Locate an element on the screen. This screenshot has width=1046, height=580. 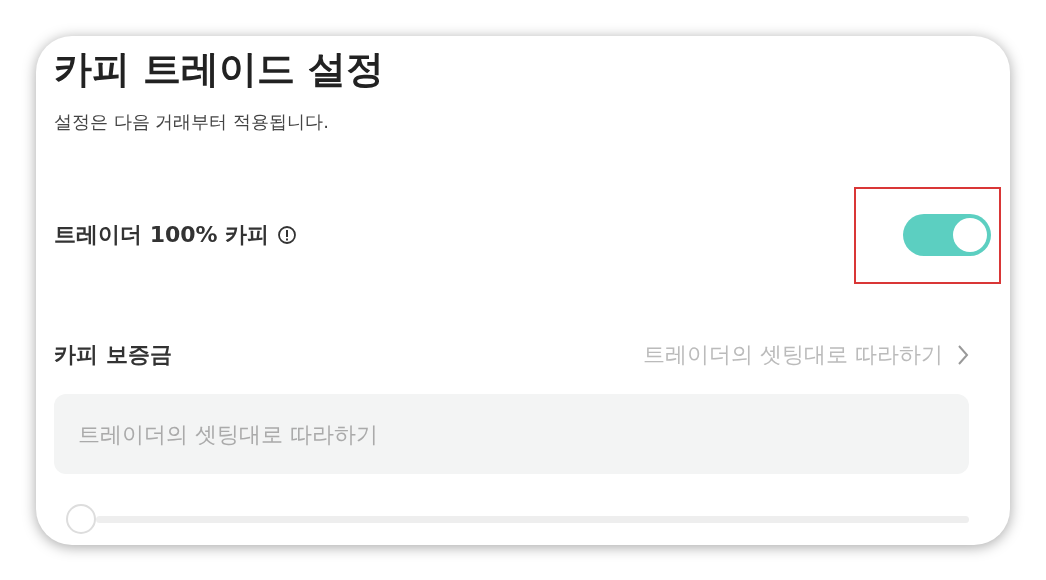
margin-value: 트레이더의 셋팅대로 따라하기 is located at coordinates (793, 355).